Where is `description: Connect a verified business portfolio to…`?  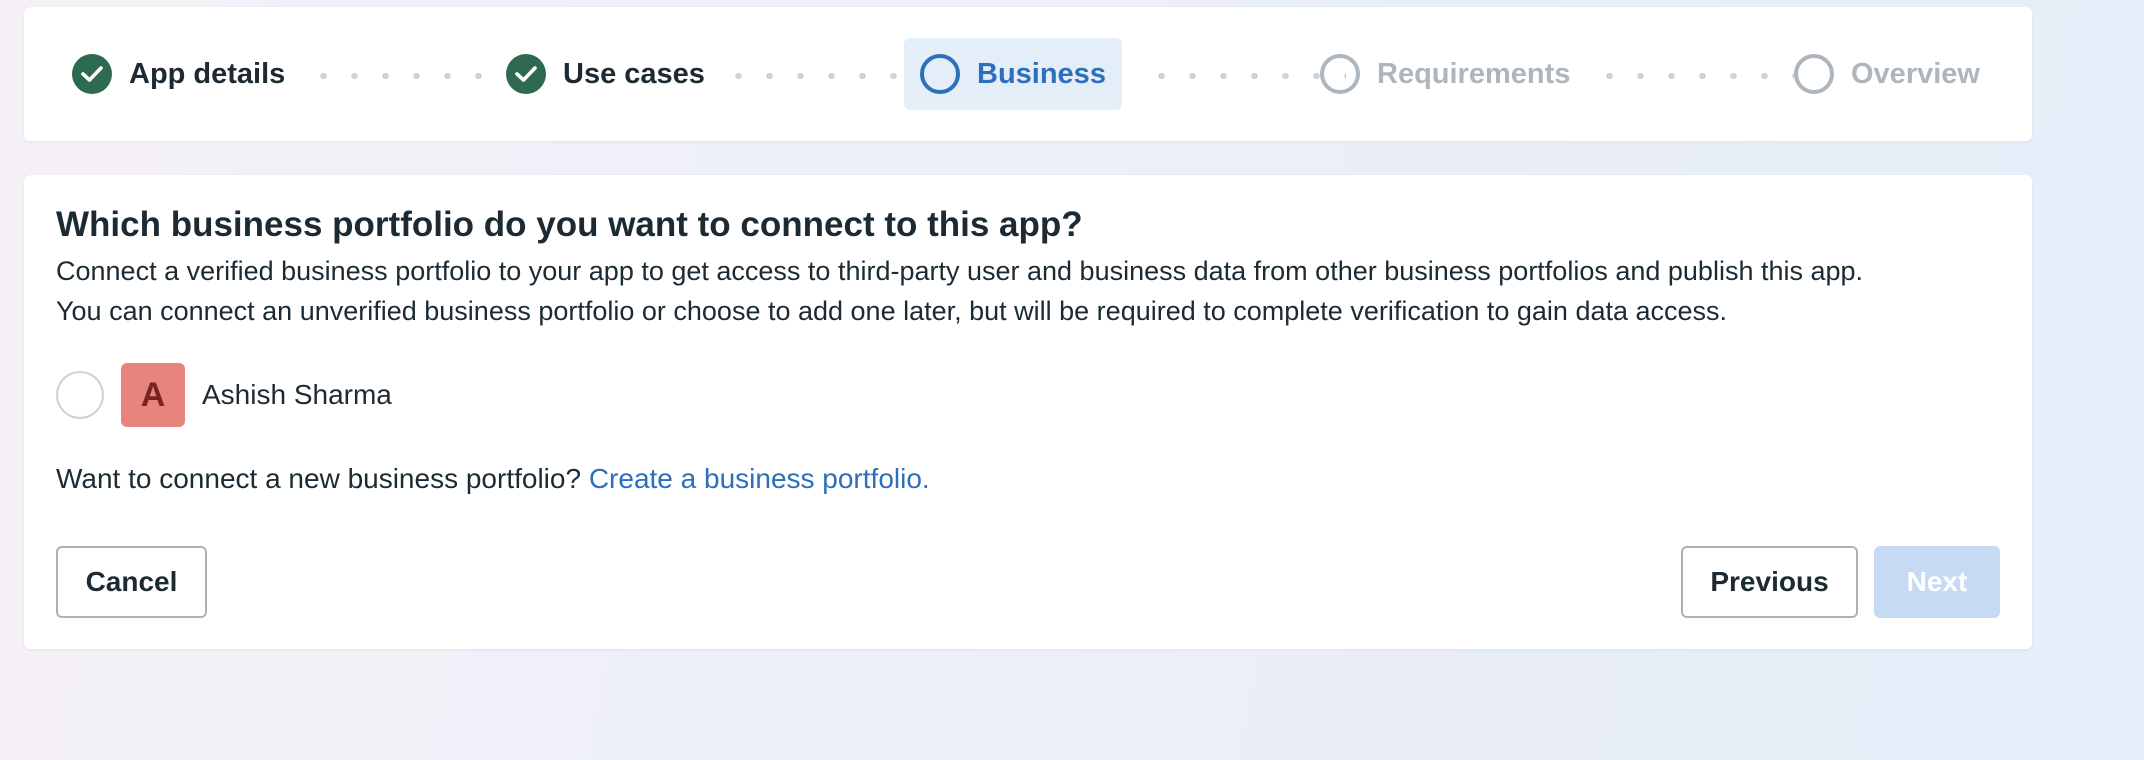 description: Connect a verified business portfolio to… is located at coordinates (1036, 291).